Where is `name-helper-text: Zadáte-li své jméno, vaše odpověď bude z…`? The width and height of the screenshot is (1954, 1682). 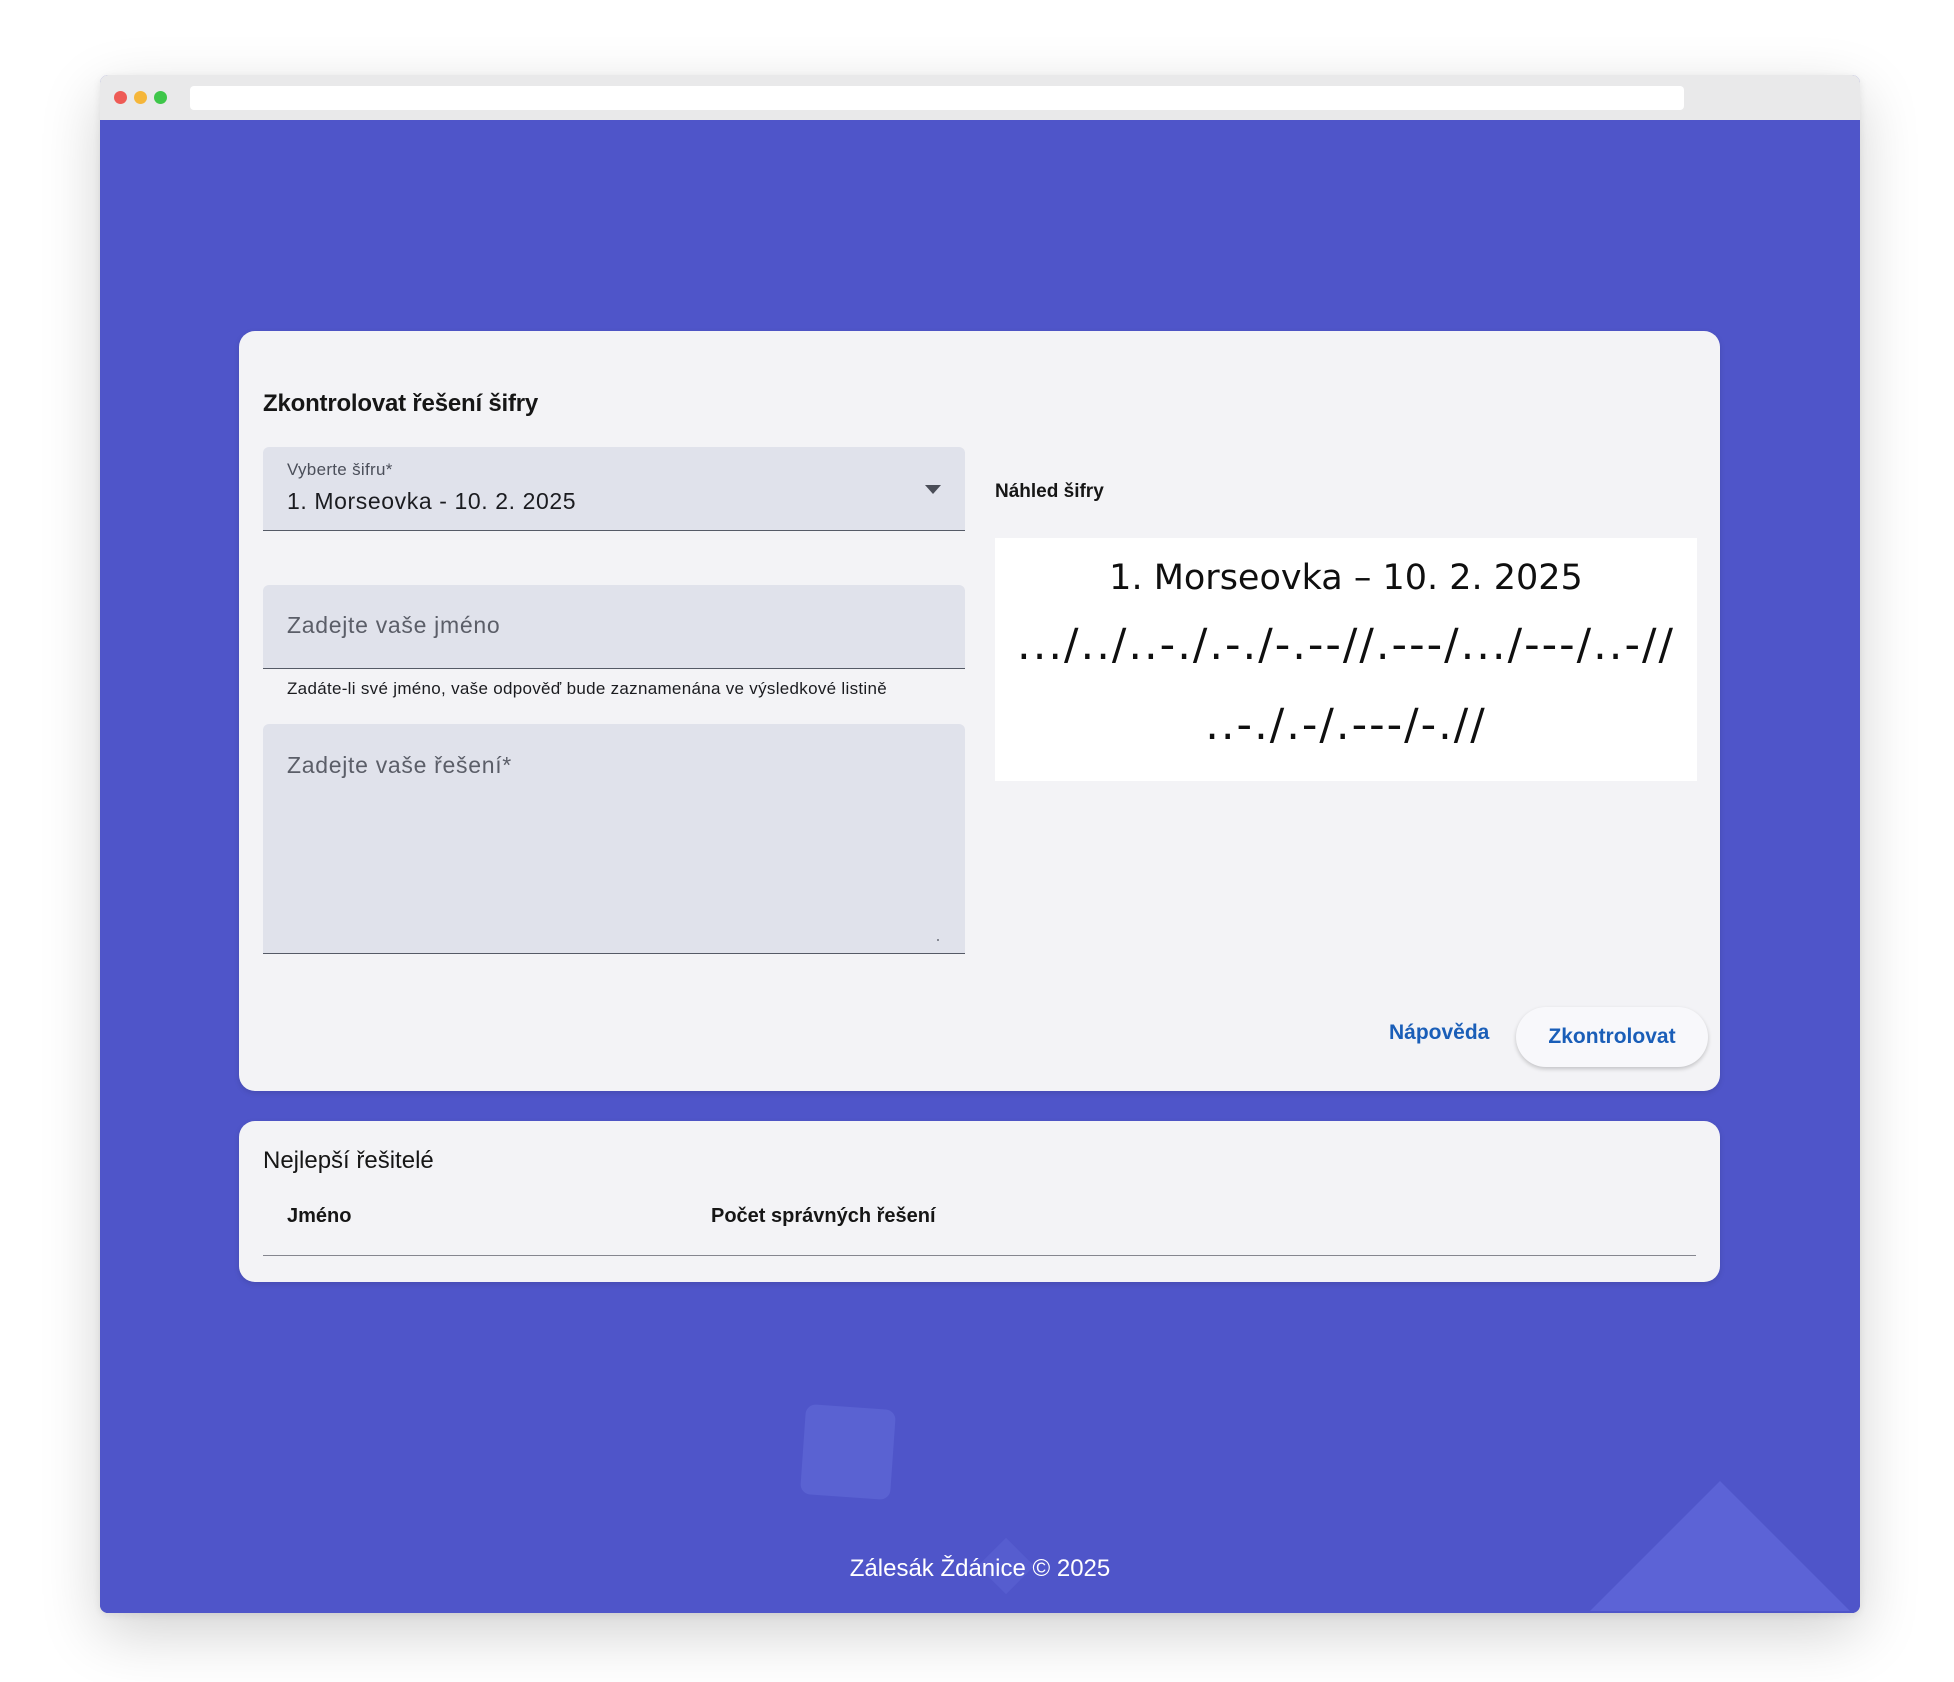
name-helper-text: Zadáte-li své jméno, vaše odpověď bude z… is located at coordinates (587, 688).